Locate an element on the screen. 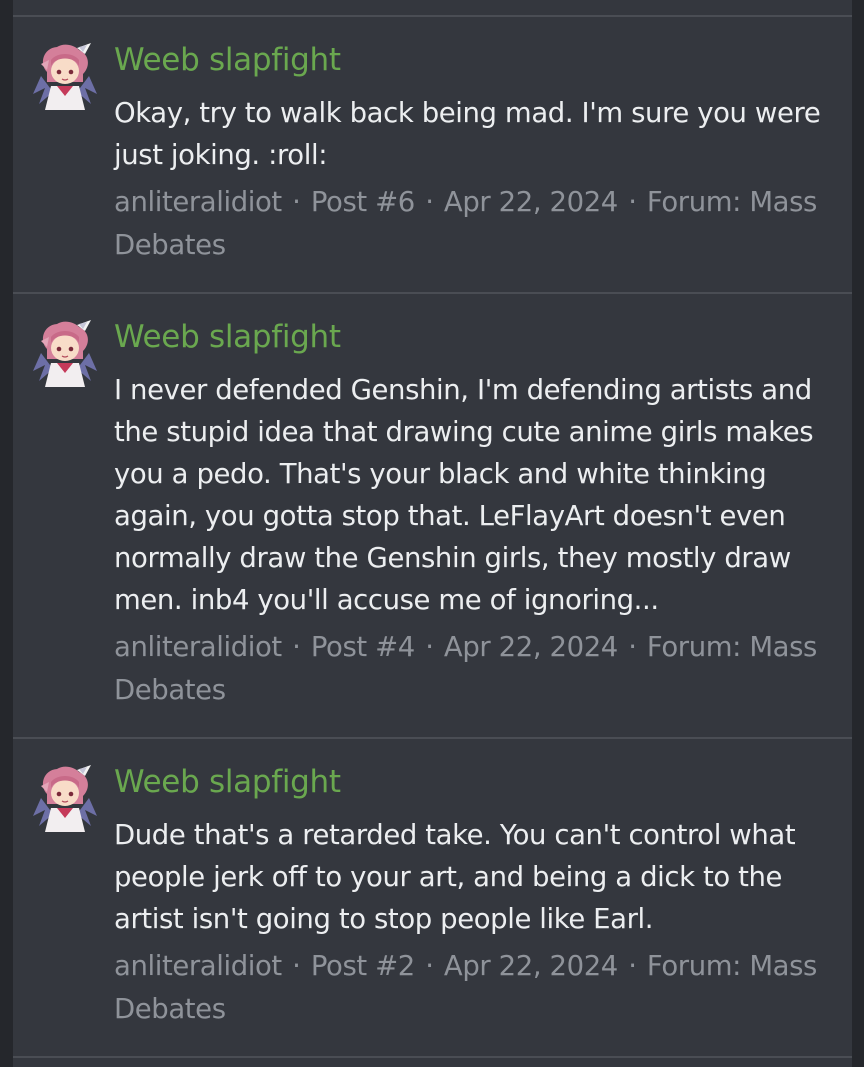 The width and height of the screenshot is (864, 1067). post-number-link: Post #6 is located at coordinates (363, 202).